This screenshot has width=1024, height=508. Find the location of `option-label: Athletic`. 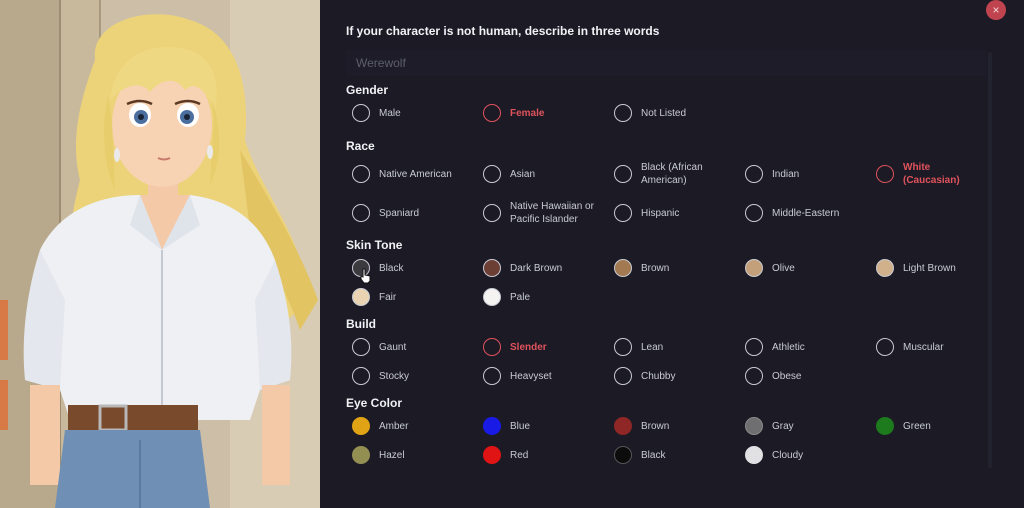

option-label: Athletic is located at coordinates (788, 347).